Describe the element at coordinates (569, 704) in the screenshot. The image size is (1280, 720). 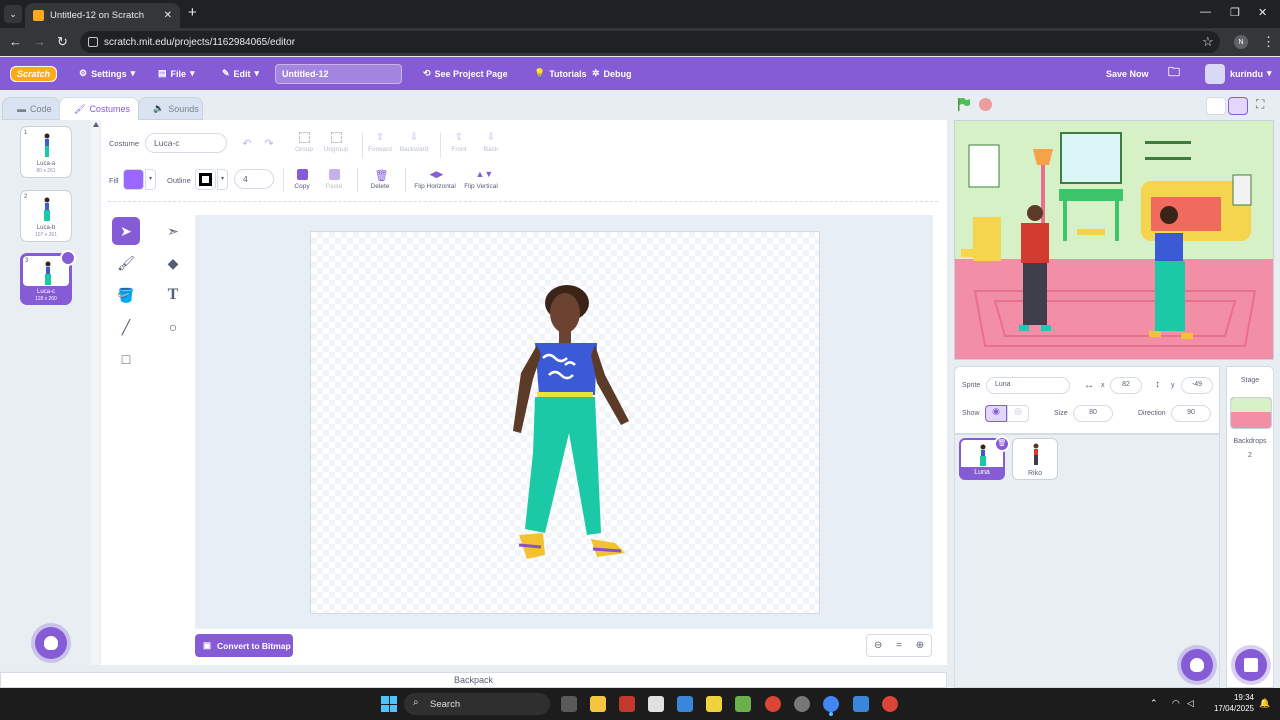
I see `task-view-icon` at that location.